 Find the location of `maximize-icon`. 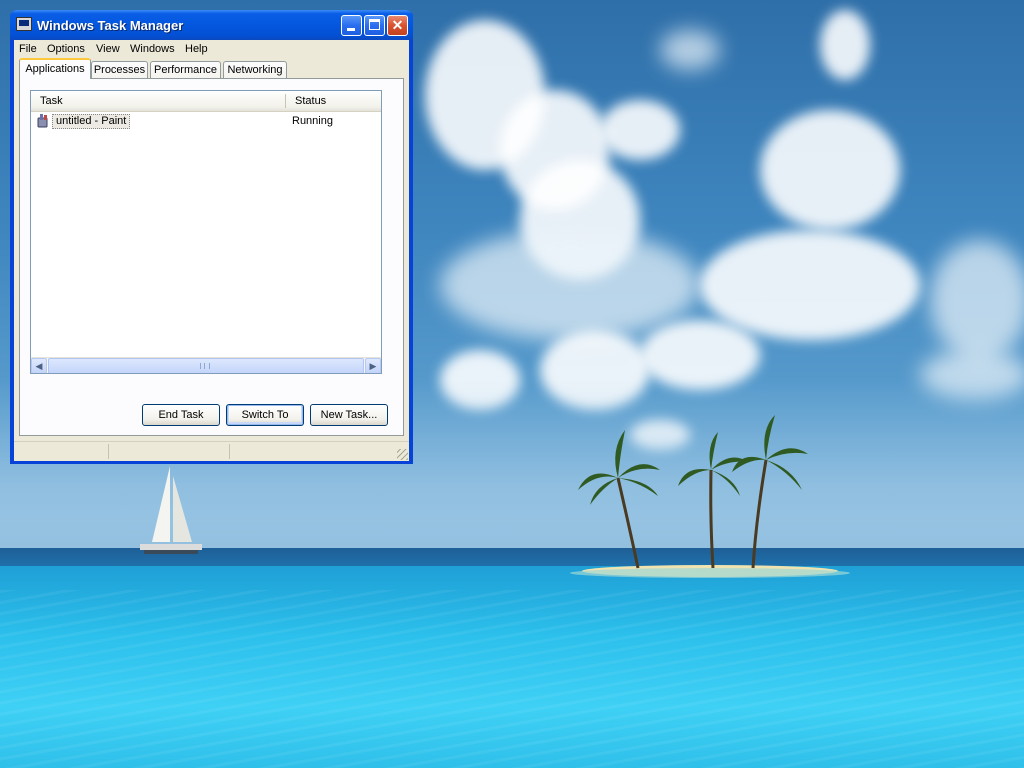

maximize-icon is located at coordinates (374, 24).